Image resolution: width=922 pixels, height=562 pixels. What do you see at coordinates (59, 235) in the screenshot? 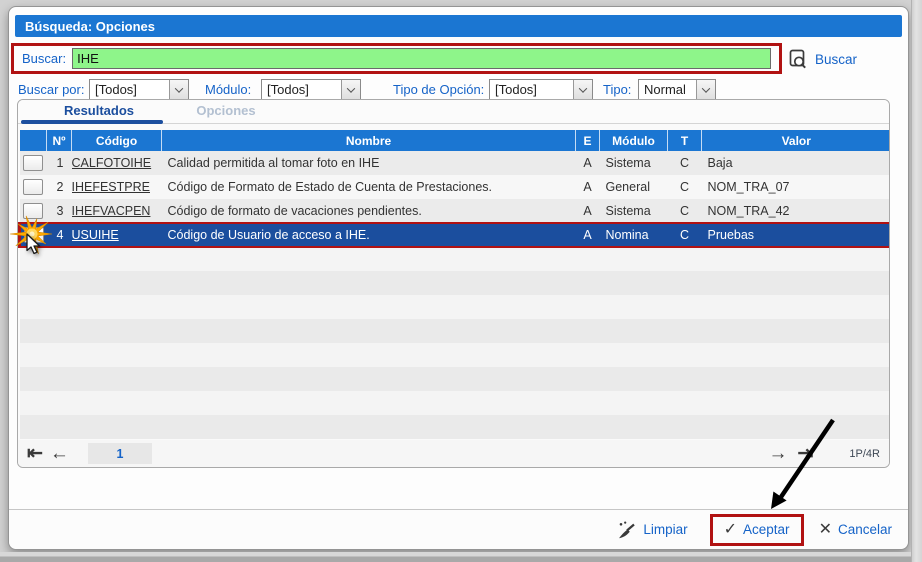
I see `row-cell-n: 4` at bounding box center [59, 235].